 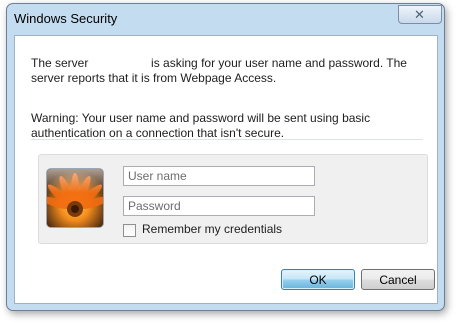 I want to click on divider, so click(x=227, y=139).